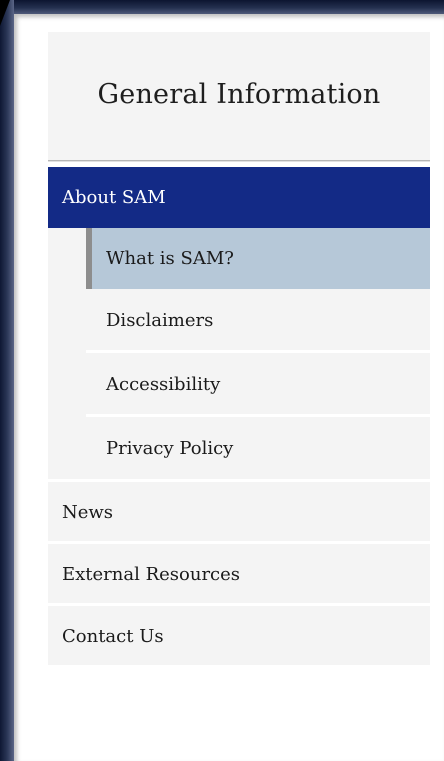 Image resolution: width=444 pixels, height=761 pixels. I want to click on sidebar-subitem-privacy-policy: Privacy Policy, so click(258, 448).